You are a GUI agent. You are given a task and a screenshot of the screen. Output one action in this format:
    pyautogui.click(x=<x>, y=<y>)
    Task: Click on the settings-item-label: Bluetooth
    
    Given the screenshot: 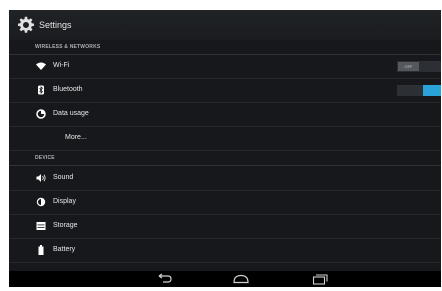 What is the action you would take?
    pyautogui.click(x=68, y=89)
    